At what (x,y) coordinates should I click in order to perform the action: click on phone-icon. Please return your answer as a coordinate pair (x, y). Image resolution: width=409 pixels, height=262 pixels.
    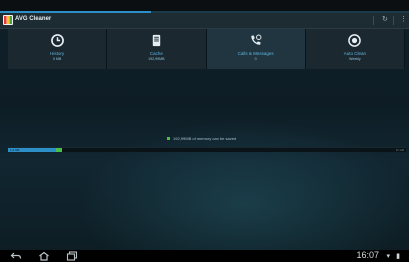
    Looking at the image, I should click on (256, 39).